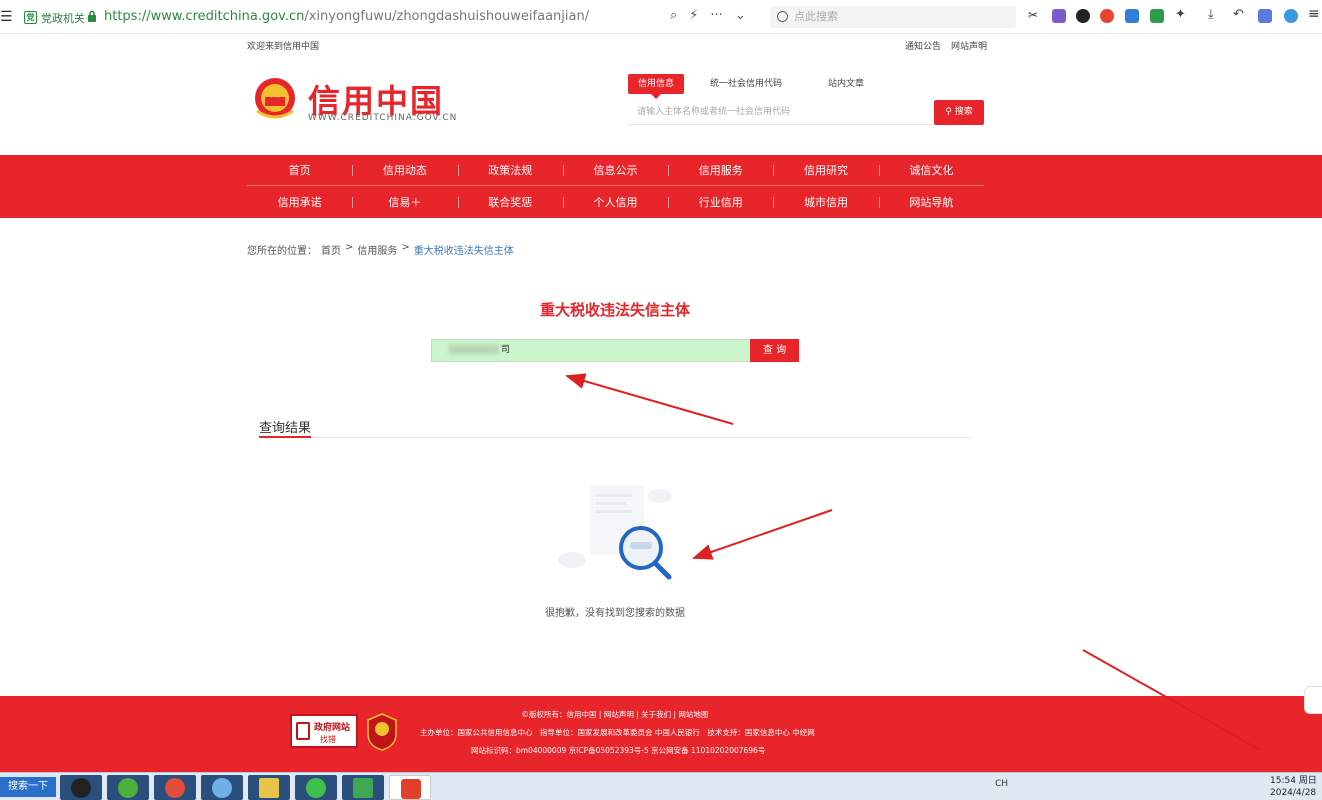 The image size is (1322, 800). Describe the element at coordinates (474, 349) in the screenshot. I see `redacted-text` at that location.